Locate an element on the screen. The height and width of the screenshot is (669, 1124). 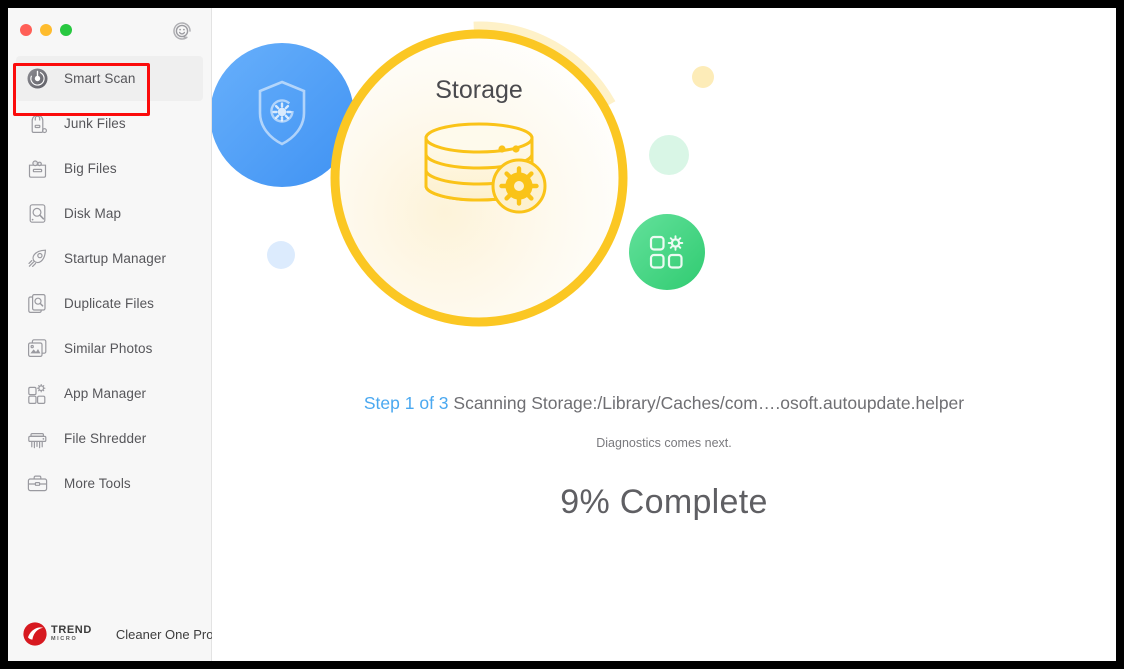
sidebar-item-duplicate-files: Duplicate Files is located at coordinates (109, 303).